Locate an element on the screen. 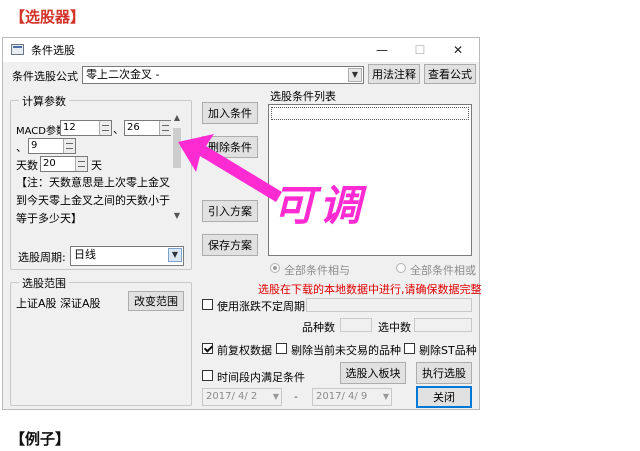 The image size is (640, 451). count-label: 品种数 is located at coordinates (318, 327).